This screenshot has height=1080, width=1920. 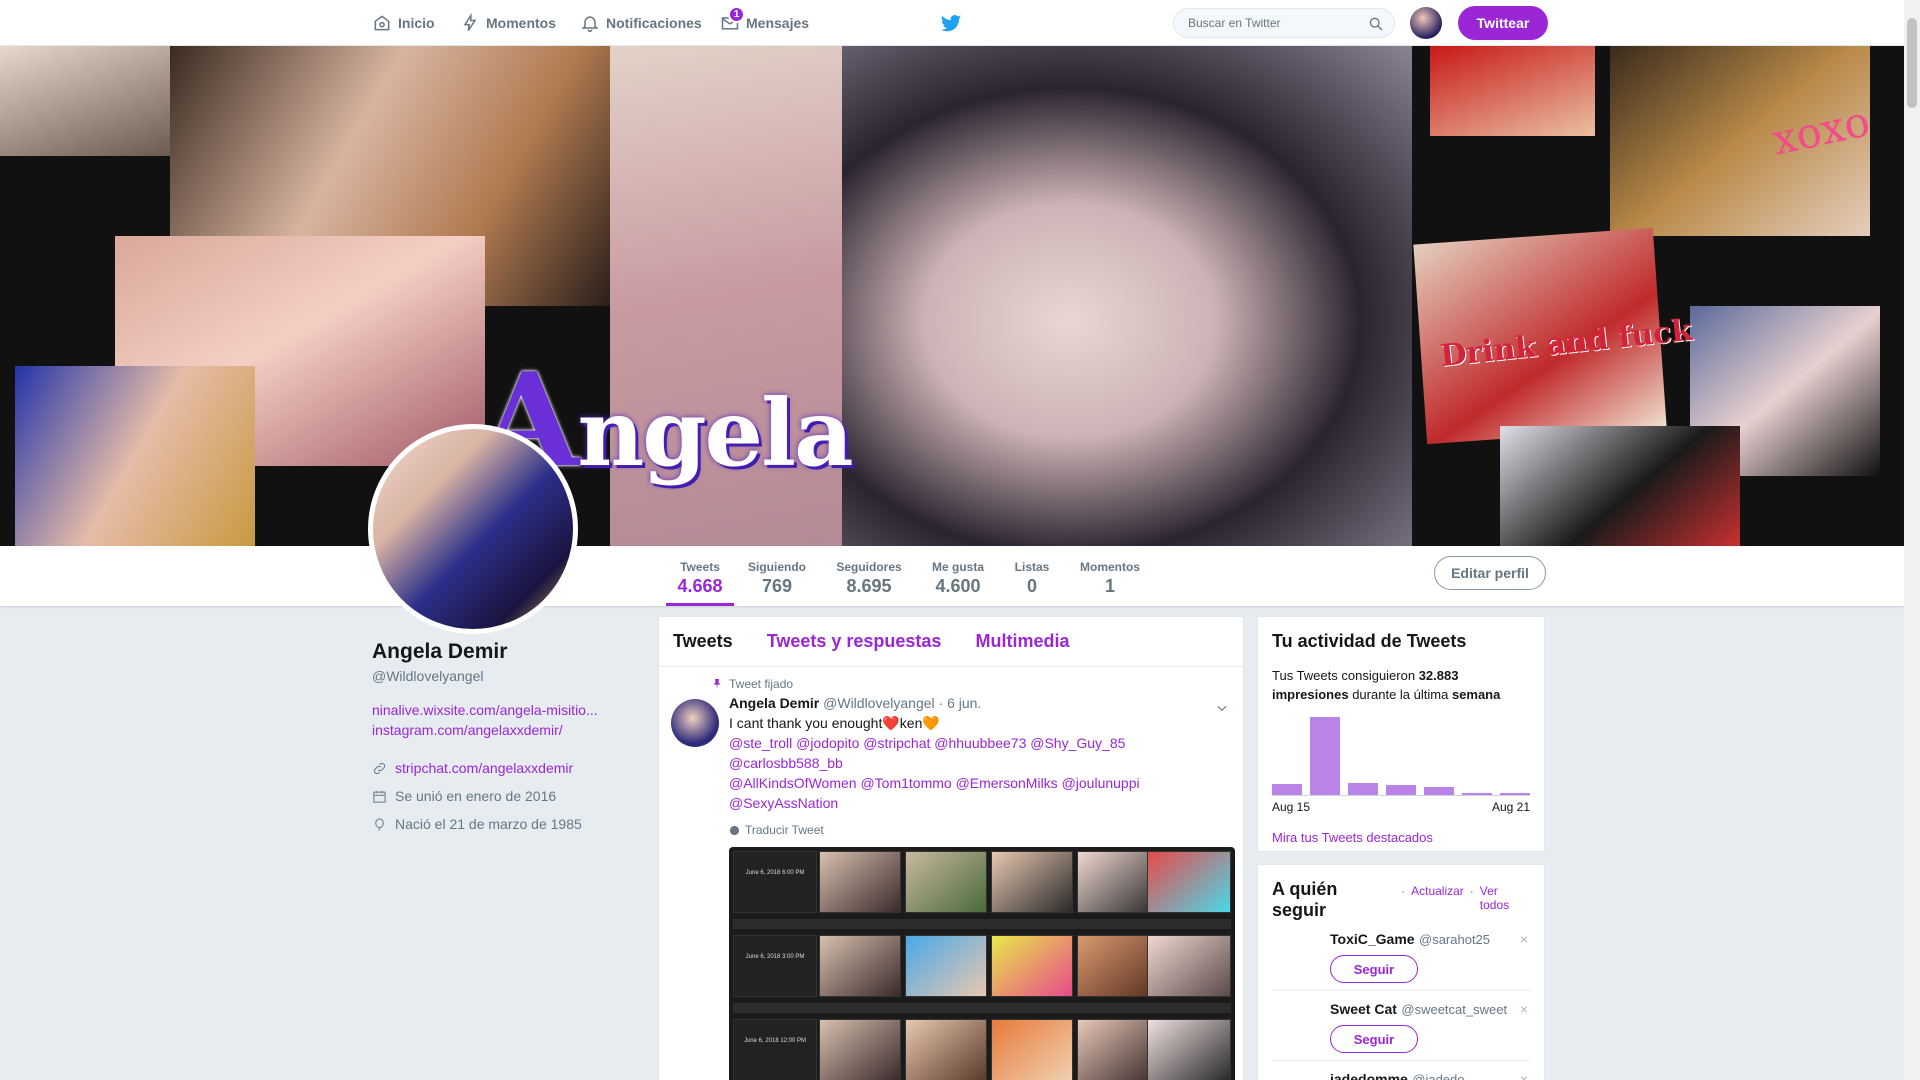 What do you see at coordinates (502, 730) in the screenshot?
I see `bio-link-instagram: instagram.com/angelaxxdemir/` at bounding box center [502, 730].